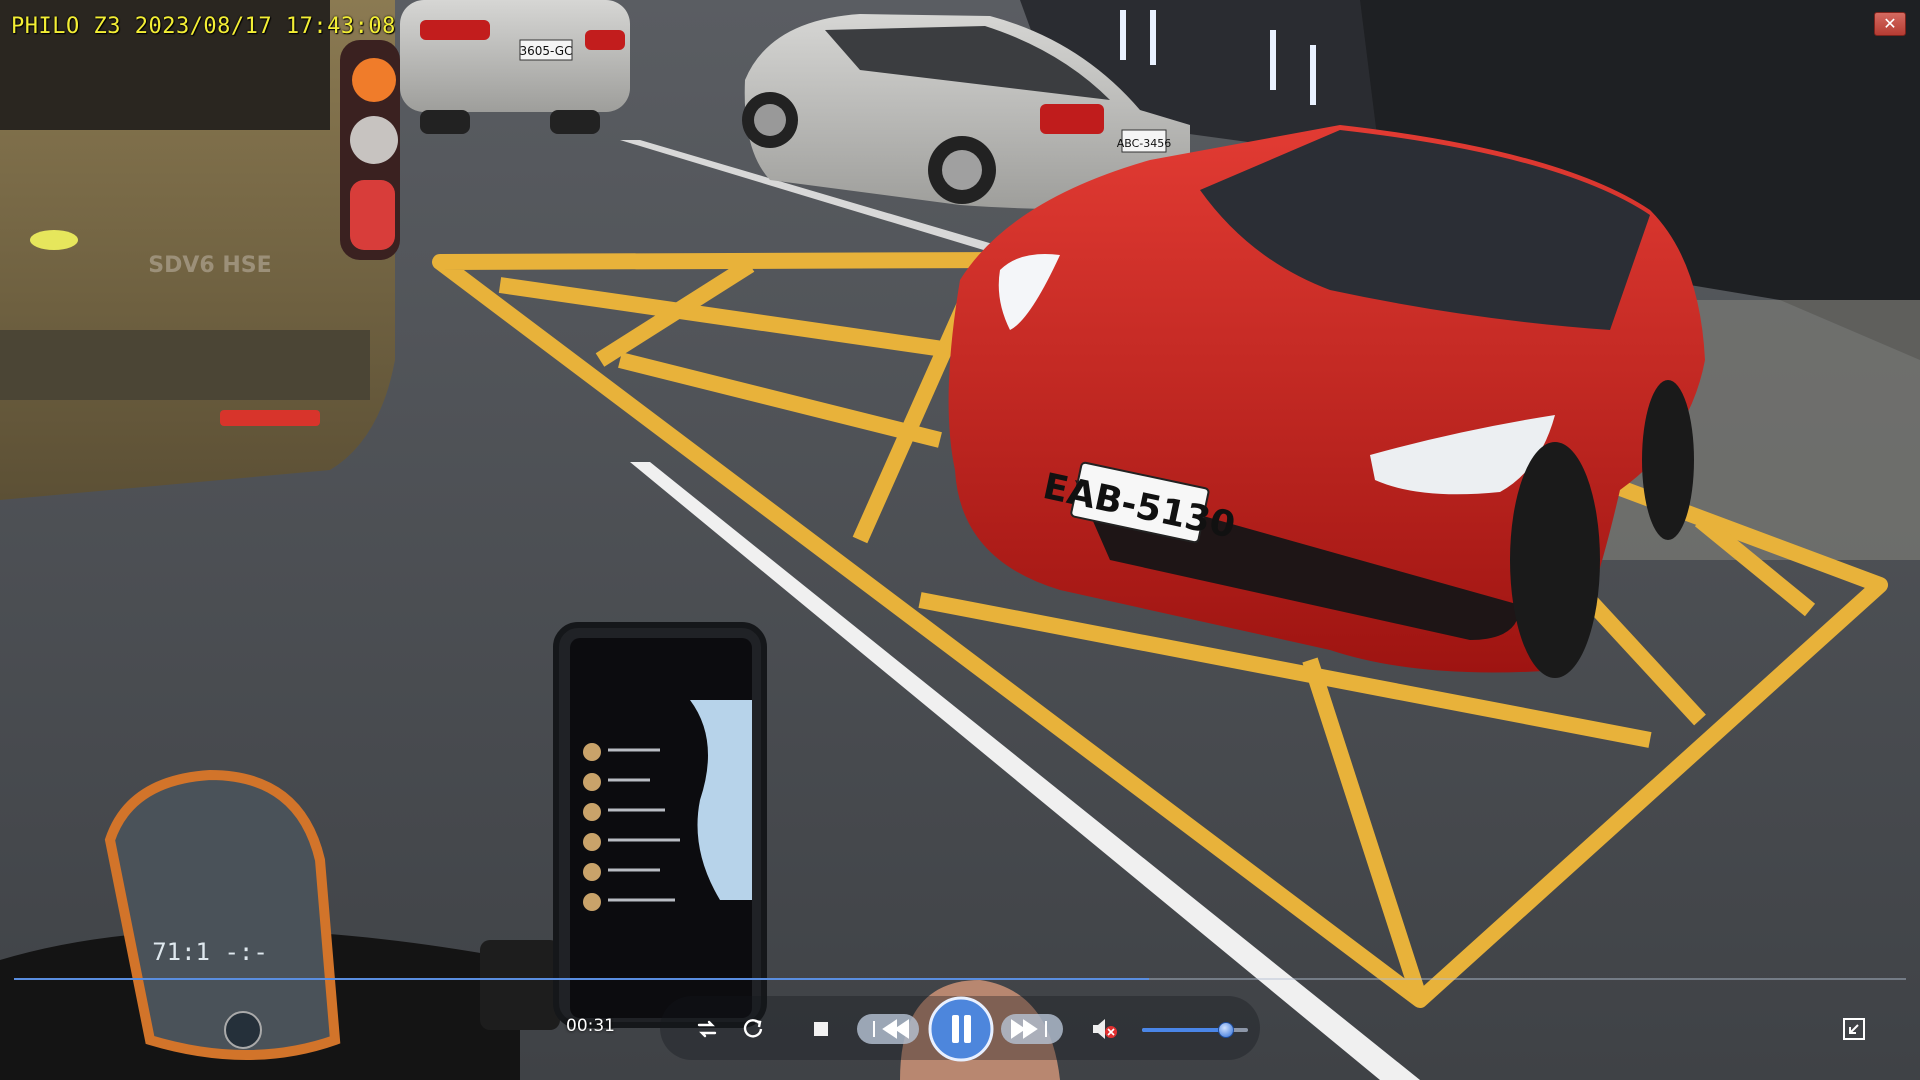 This screenshot has height=1080, width=1920. I want to click on volume-thumb, so click(1225, 1030).